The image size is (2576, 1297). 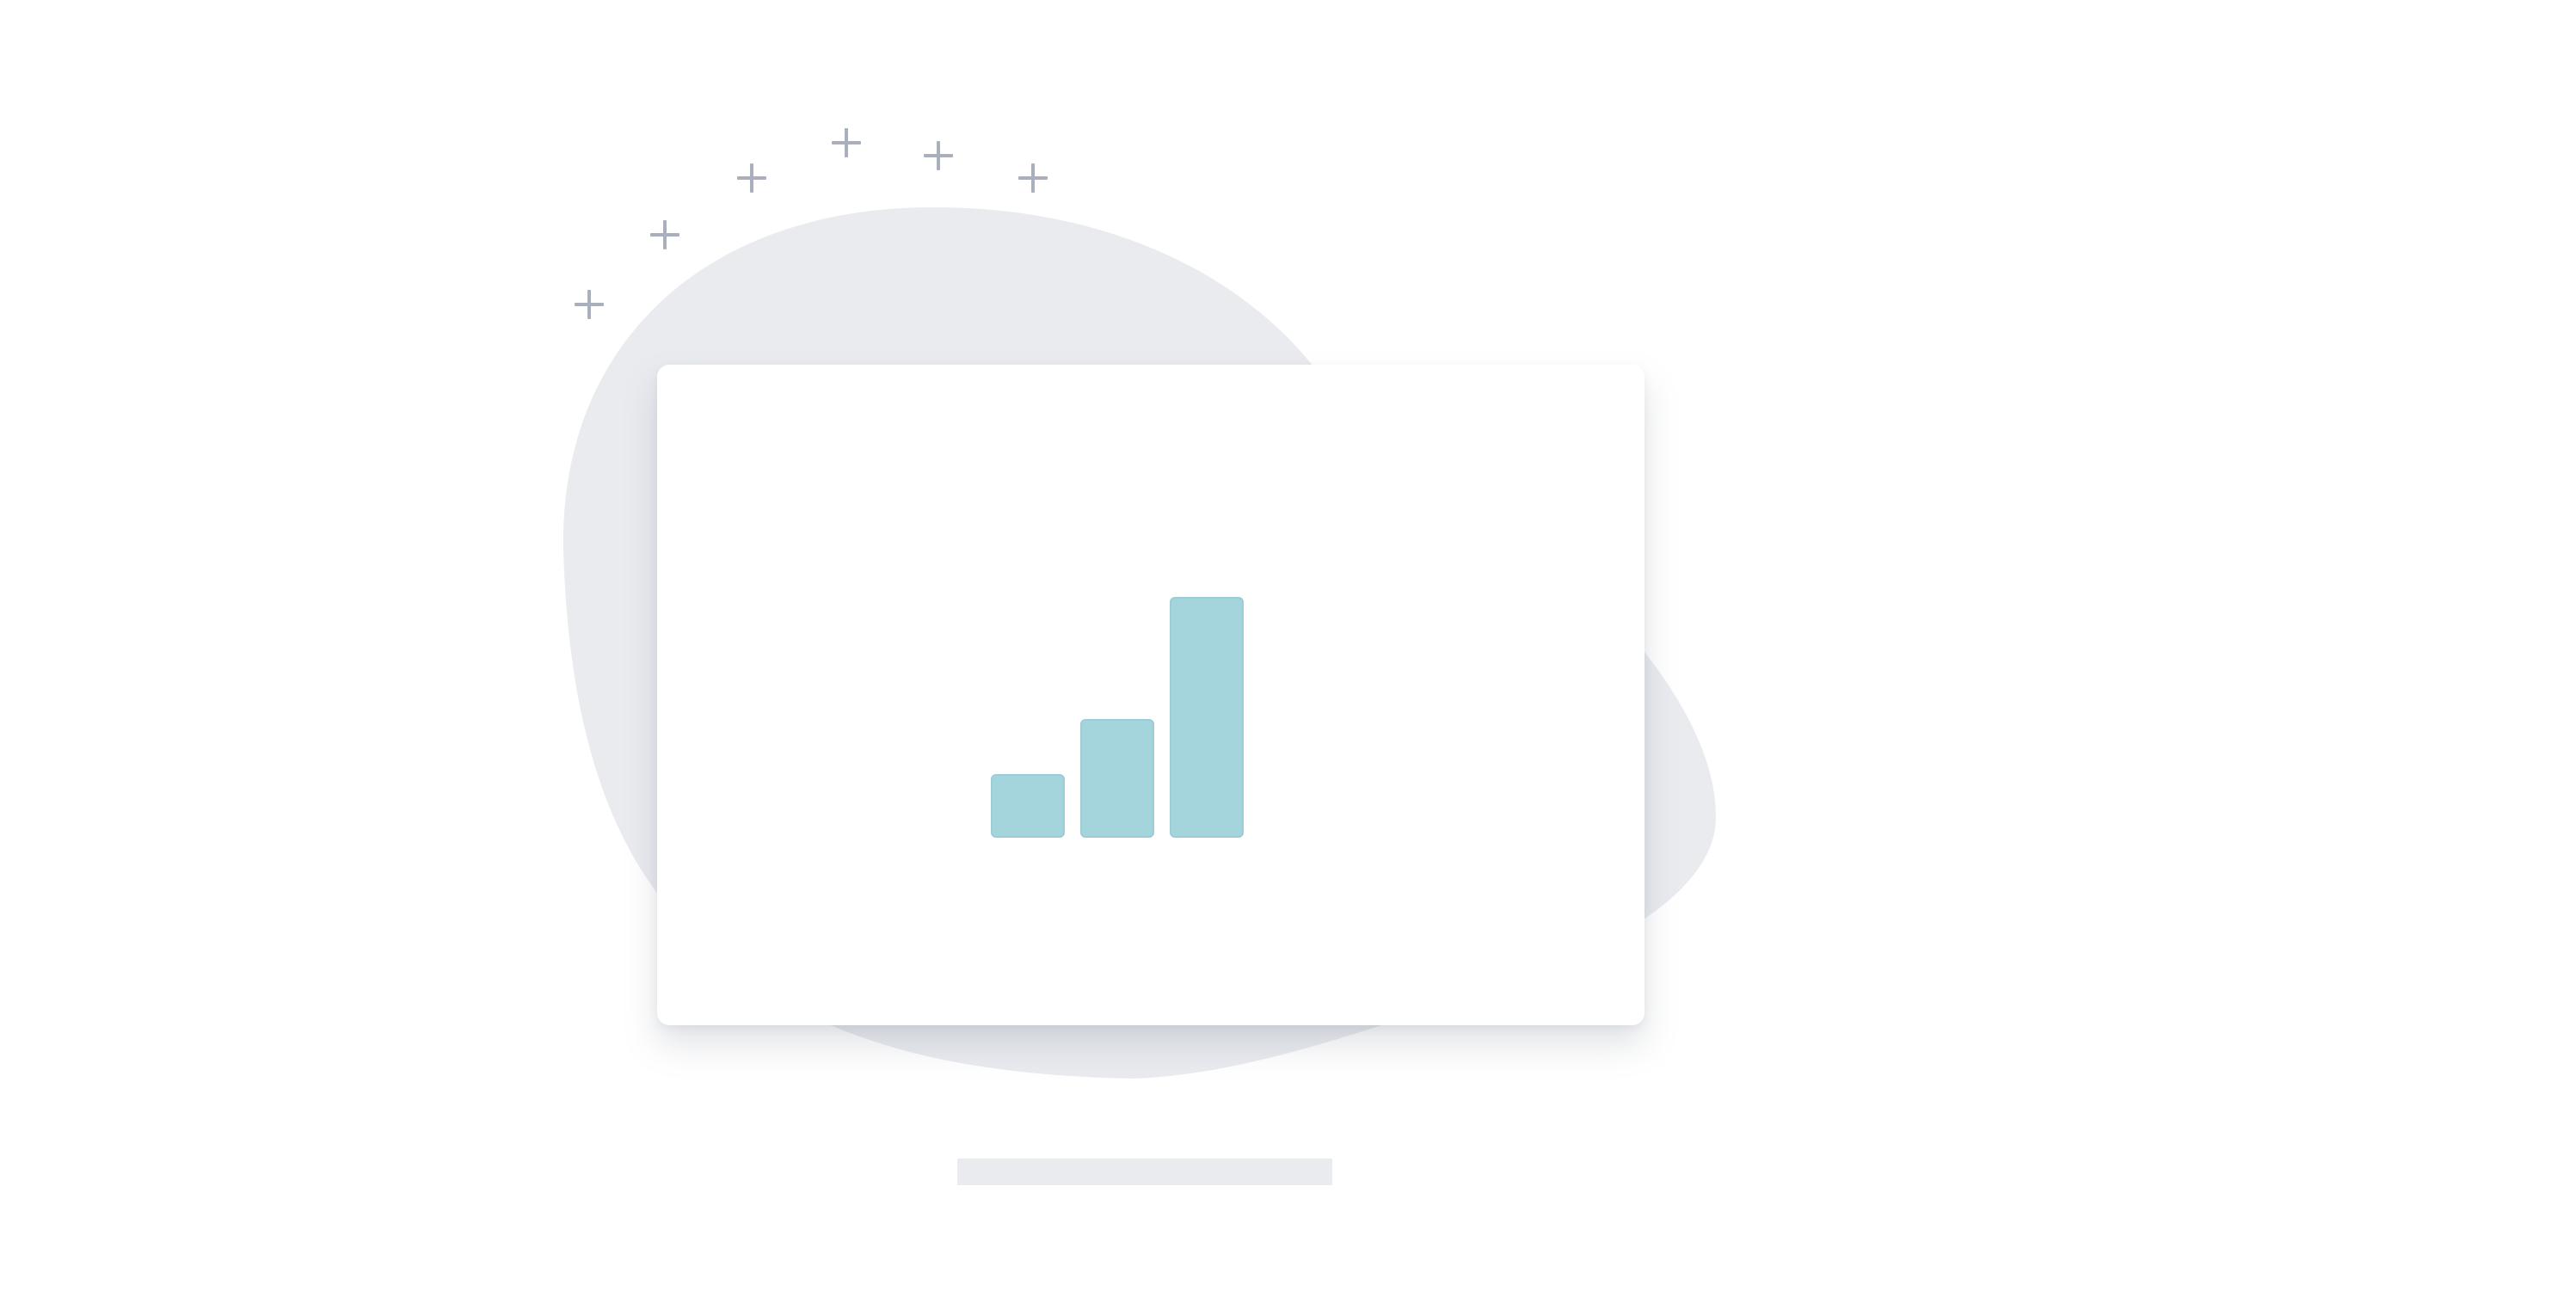 I want to click on bar-large, so click(x=1207, y=718).